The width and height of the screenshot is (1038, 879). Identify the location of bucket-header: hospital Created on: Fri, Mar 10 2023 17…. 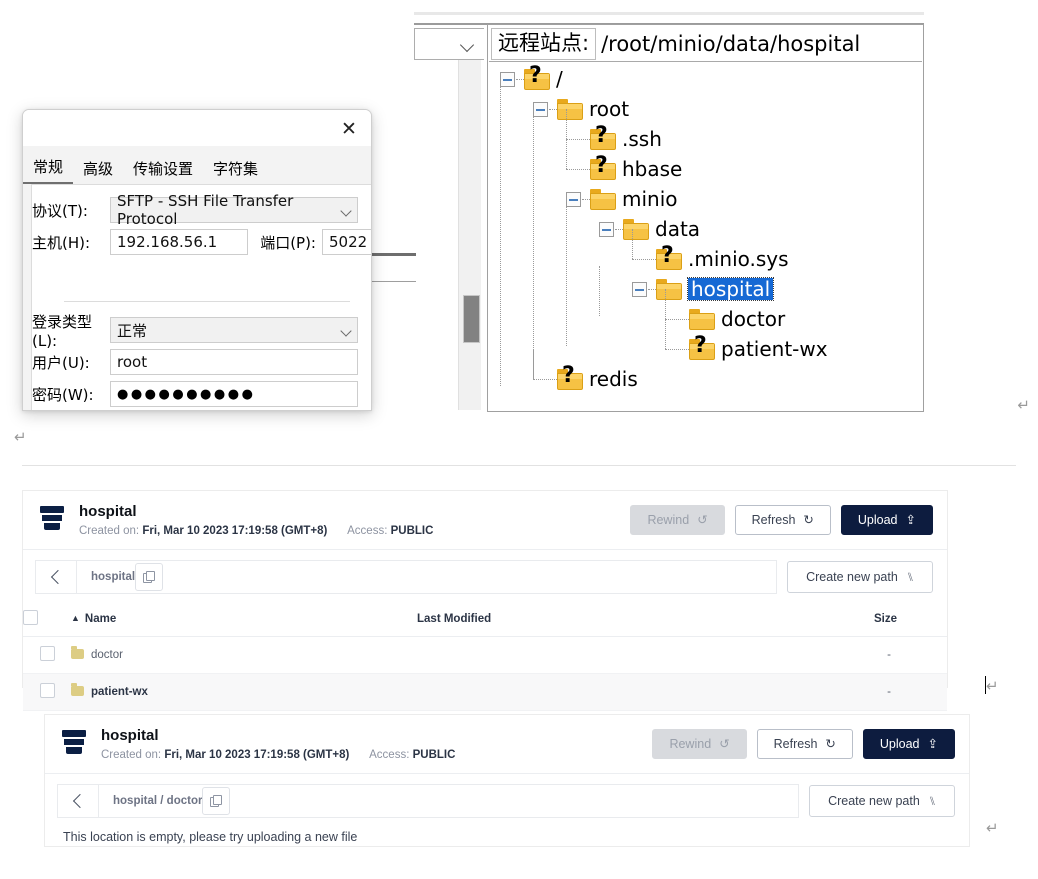
(485, 520).